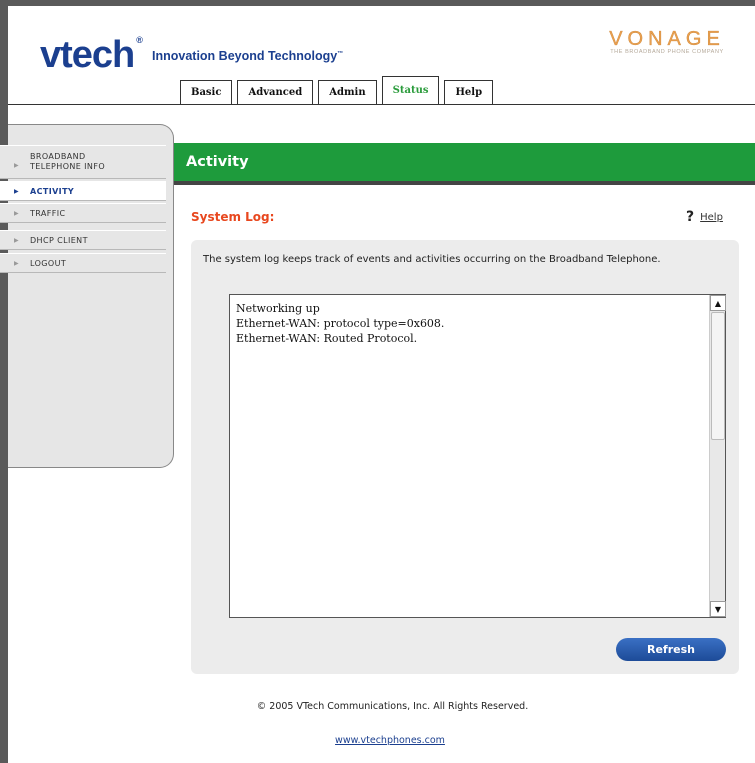  What do you see at coordinates (83, 213) in the screenshot?
I see `sidebar-item-traffic: ▶ TRAFFIC` at bounding box center [83, 213].